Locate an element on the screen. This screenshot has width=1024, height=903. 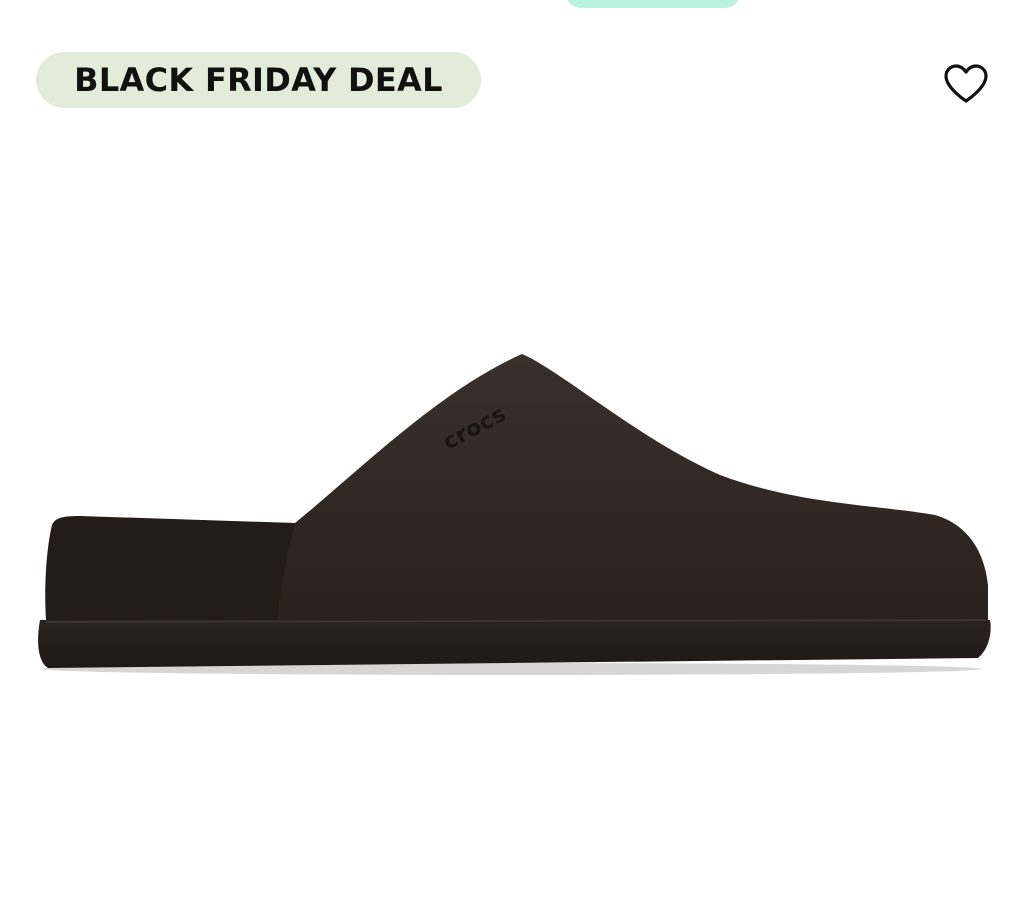
top-tab-pill is located at coordinates (653, 4).